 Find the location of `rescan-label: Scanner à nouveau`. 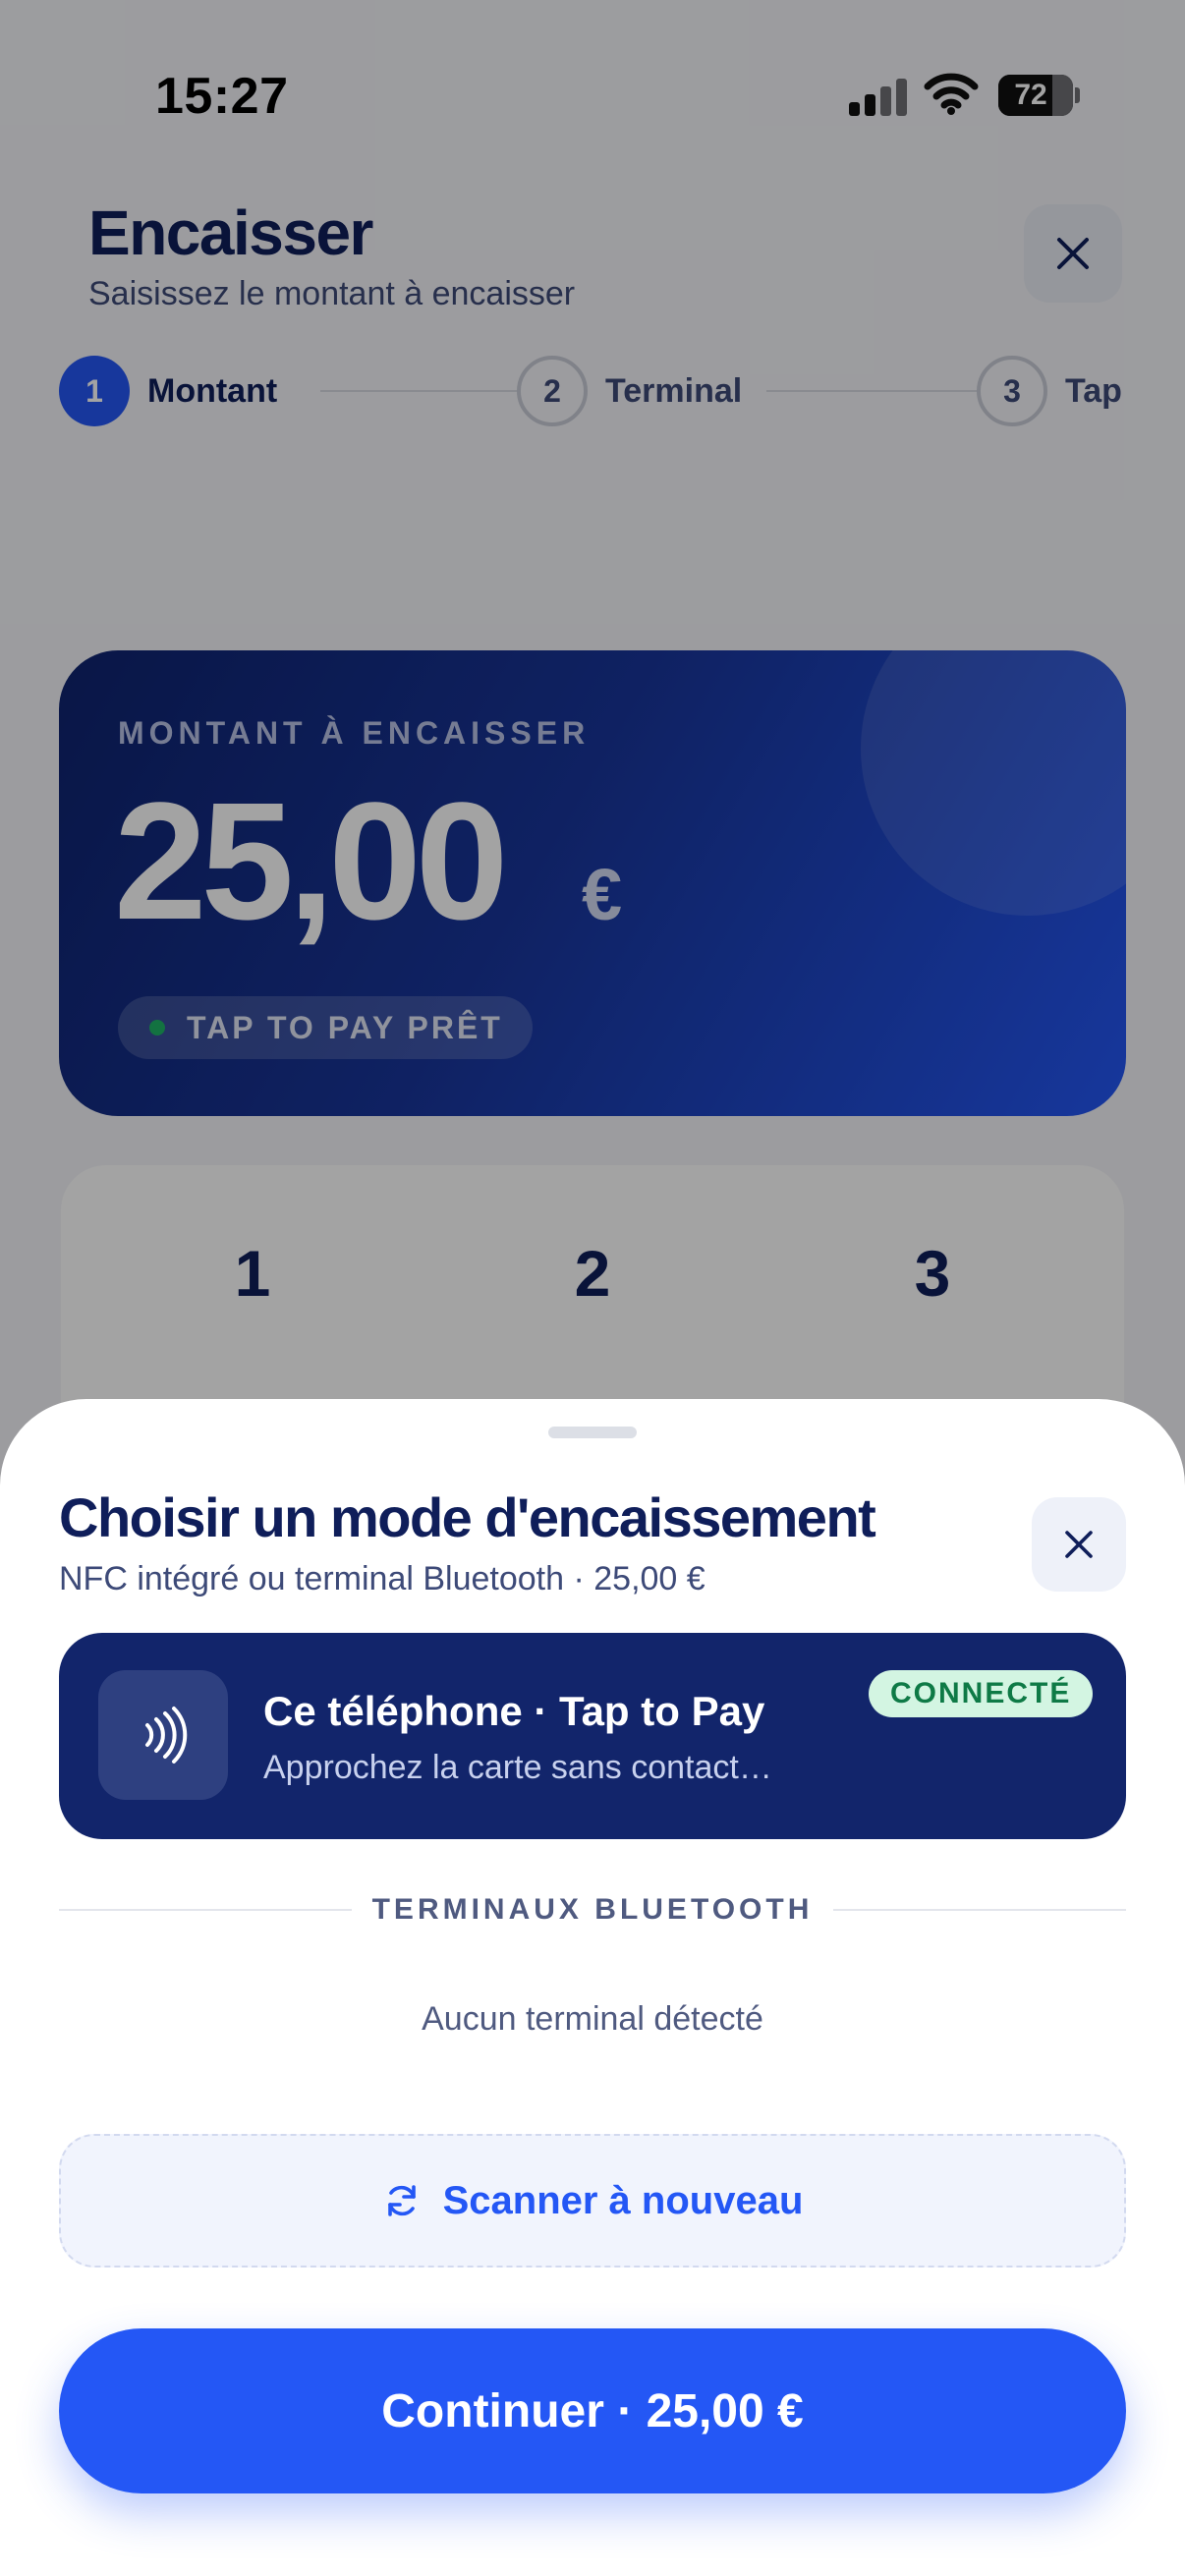

rescan-label: Scanner à nouveau is located at coordinates (623, 2200).